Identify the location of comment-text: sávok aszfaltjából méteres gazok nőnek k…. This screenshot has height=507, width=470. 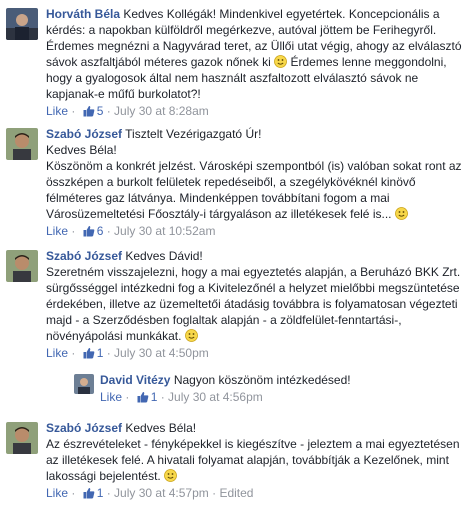
(158, 62).